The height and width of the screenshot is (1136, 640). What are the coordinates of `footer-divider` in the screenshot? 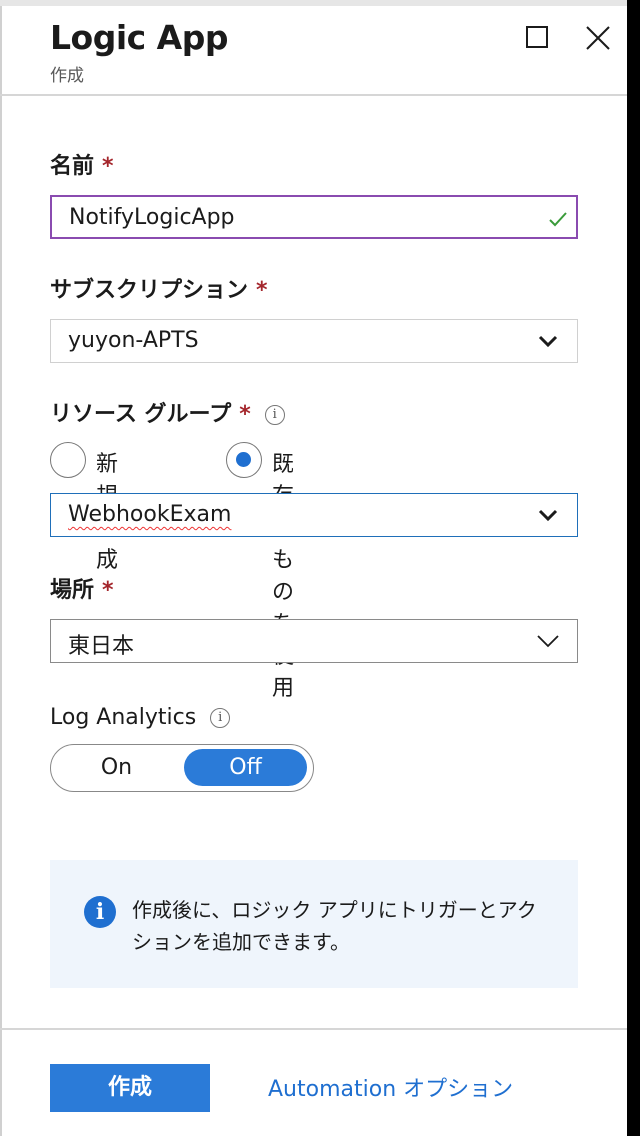 It's located at (313, 1029).